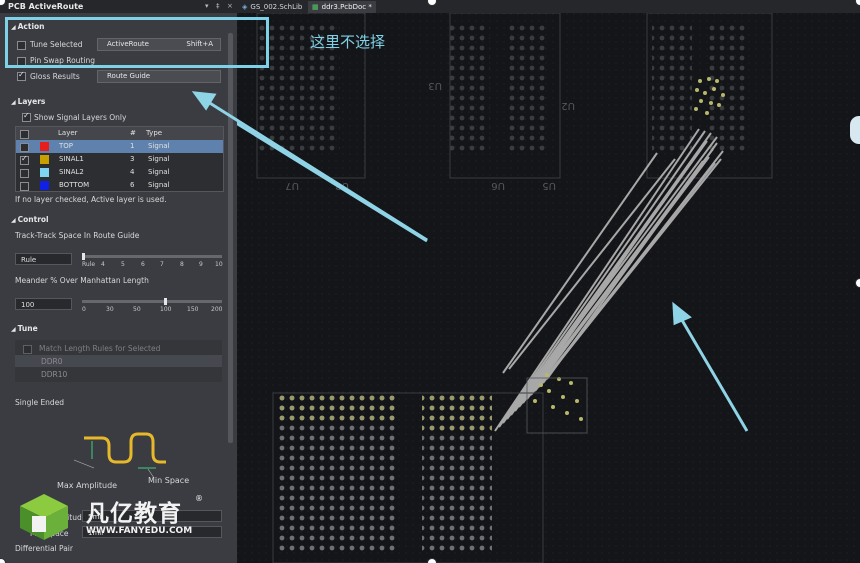 This screenshot has width=860, height=563. I want to click on annotation-text: 这里不选择, so click(348, 42).